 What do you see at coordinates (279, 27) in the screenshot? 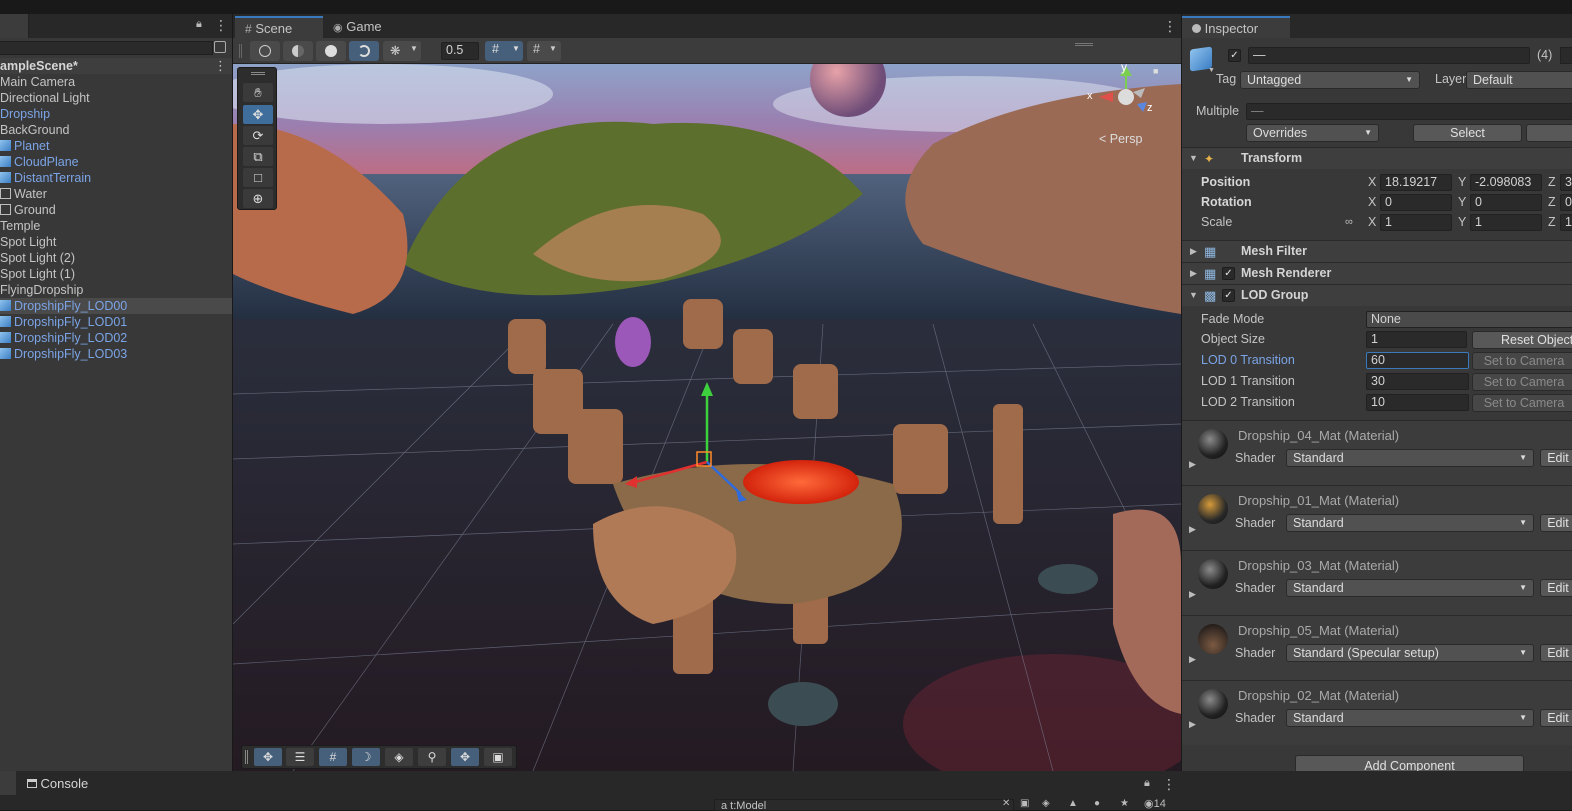
I see `tab-scene: # Scene` at bounding box center [279, 27].